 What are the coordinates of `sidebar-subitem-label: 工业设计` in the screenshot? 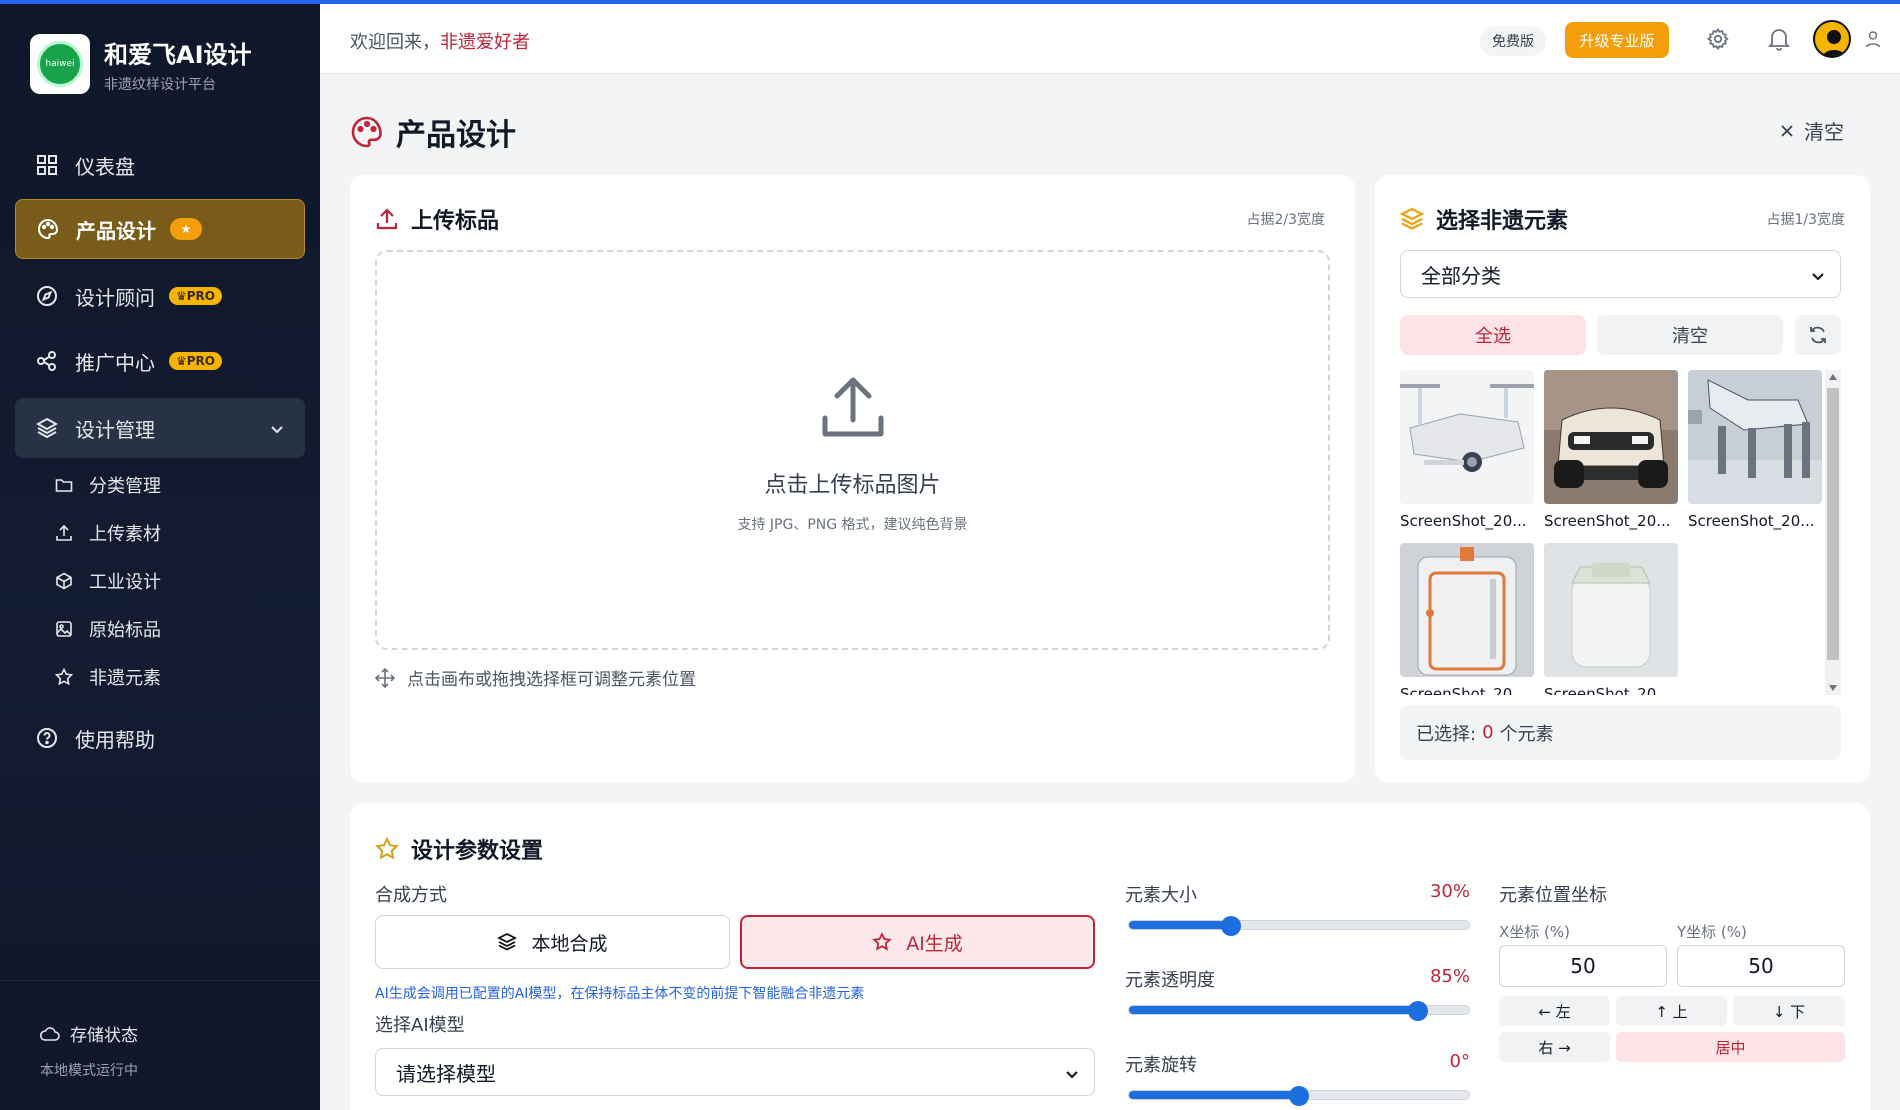 It's located at (125, 582).